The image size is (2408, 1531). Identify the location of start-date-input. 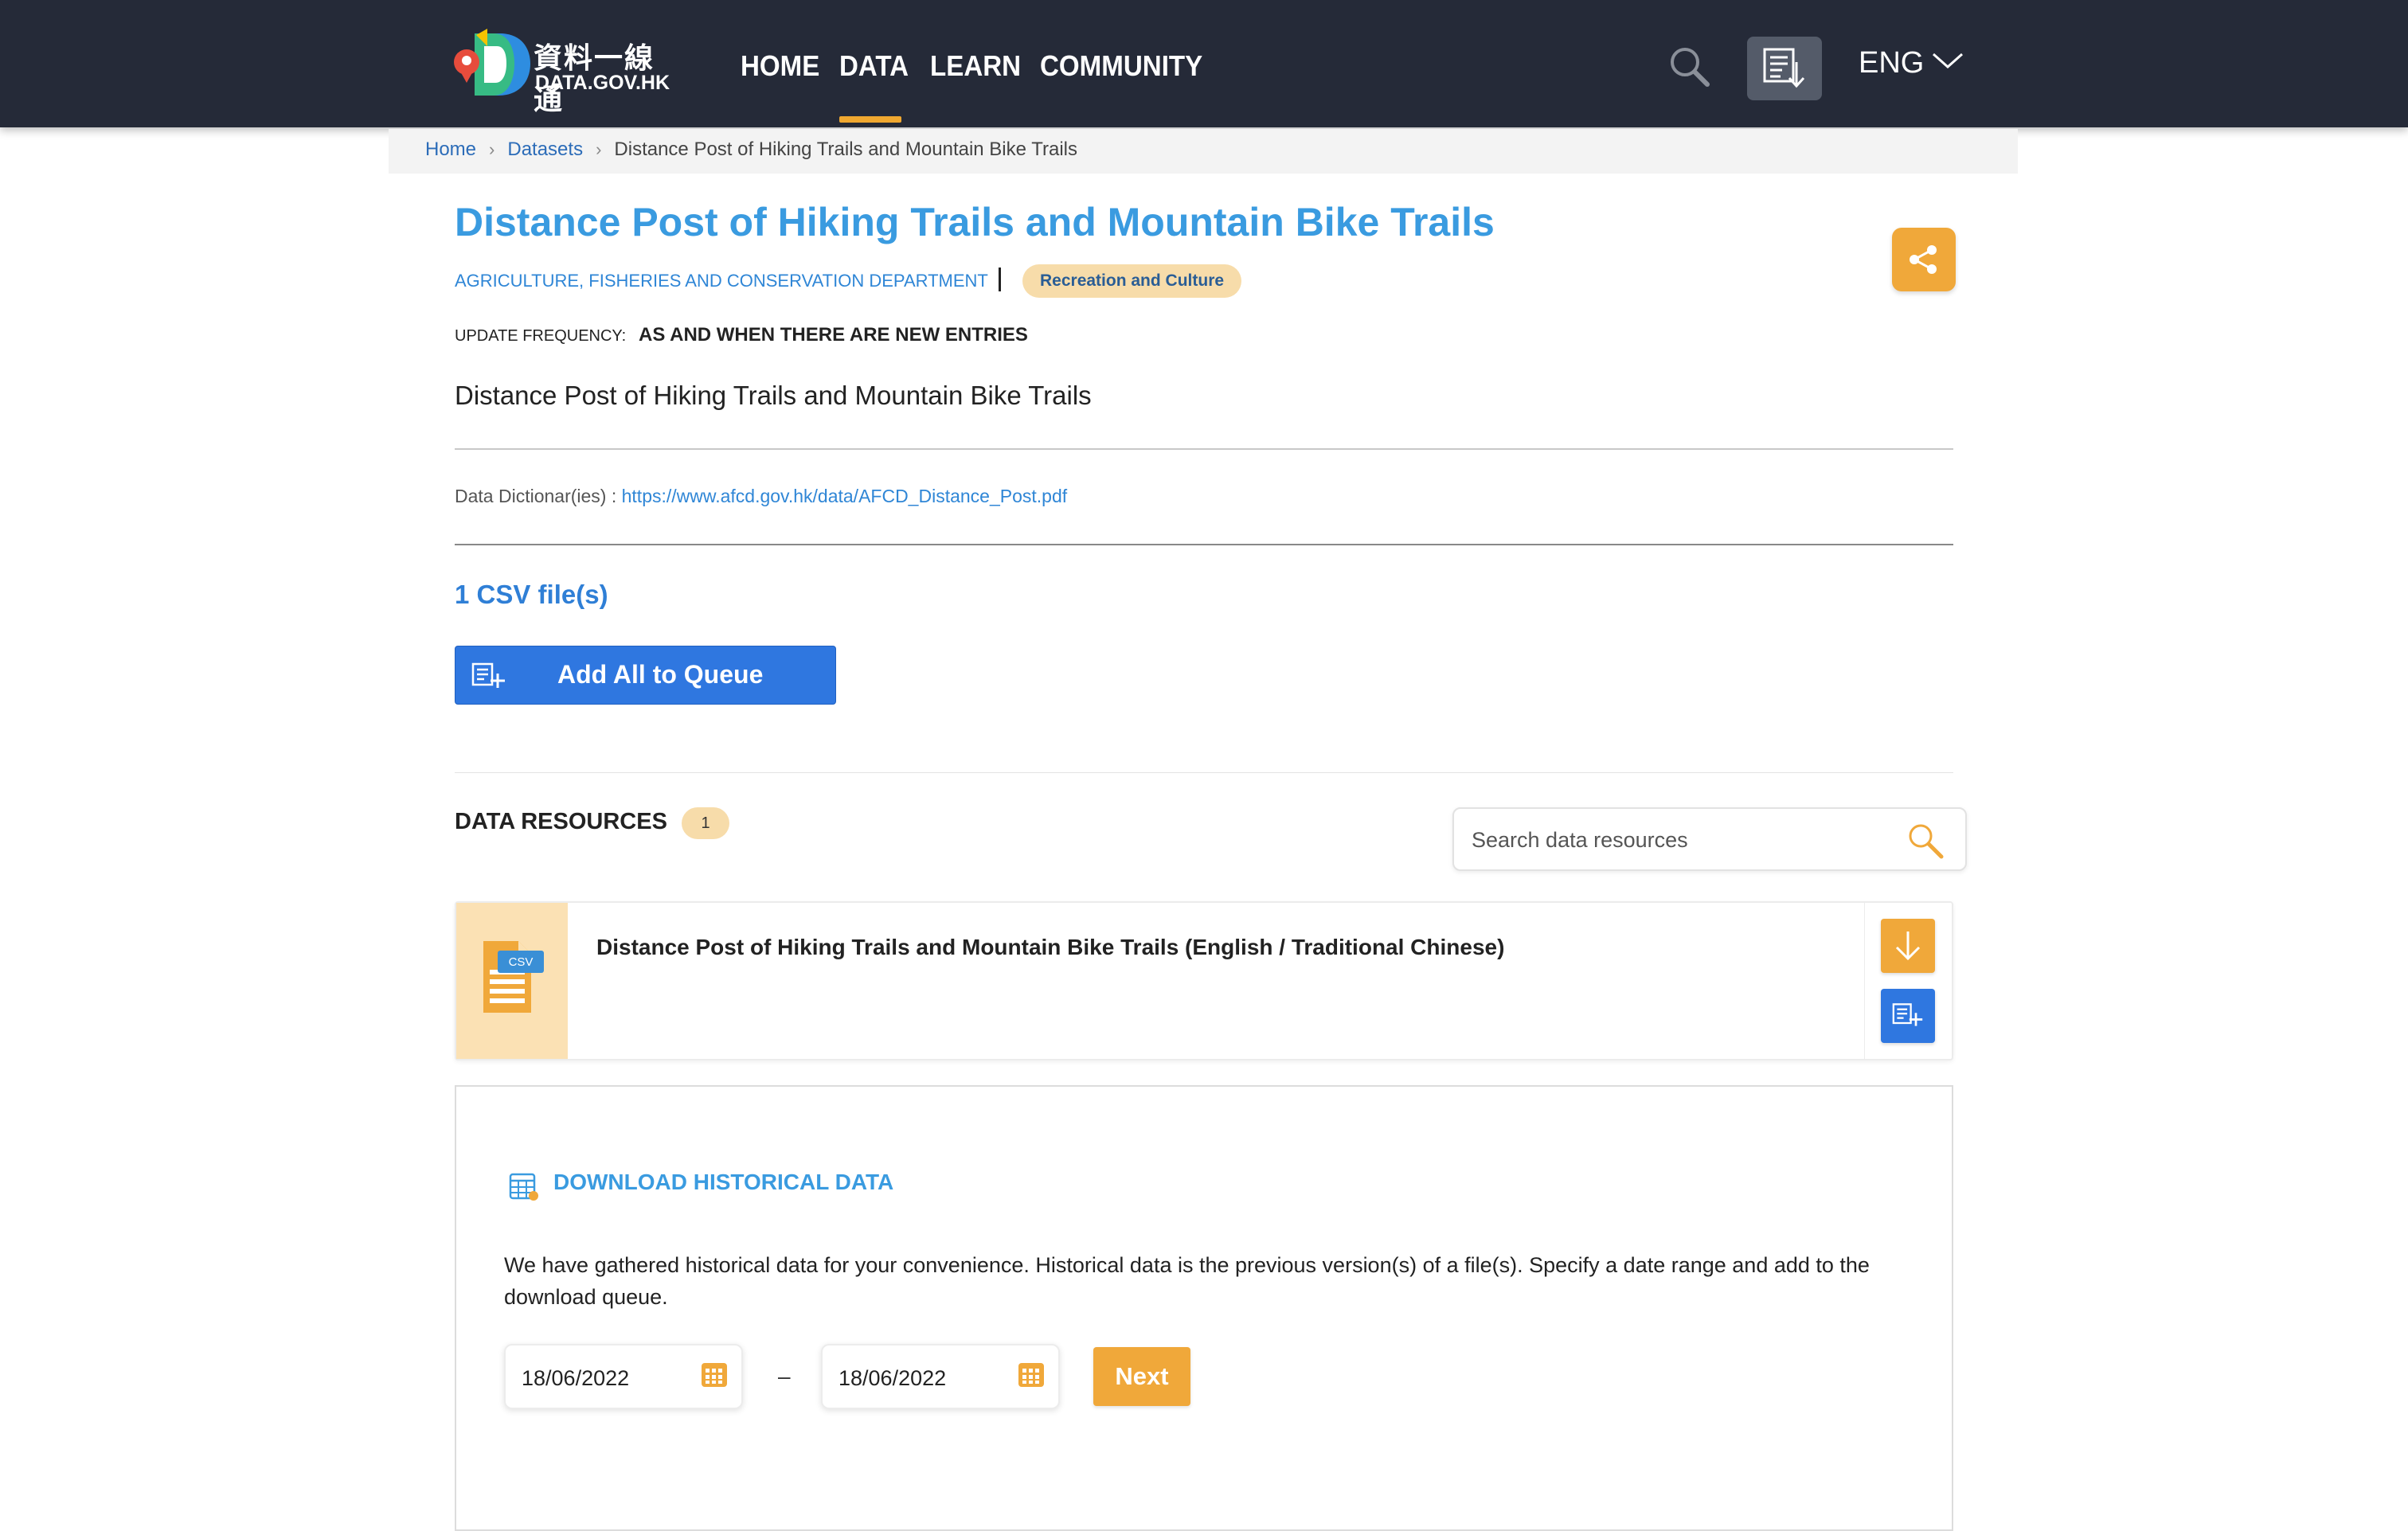
(601, 1378).